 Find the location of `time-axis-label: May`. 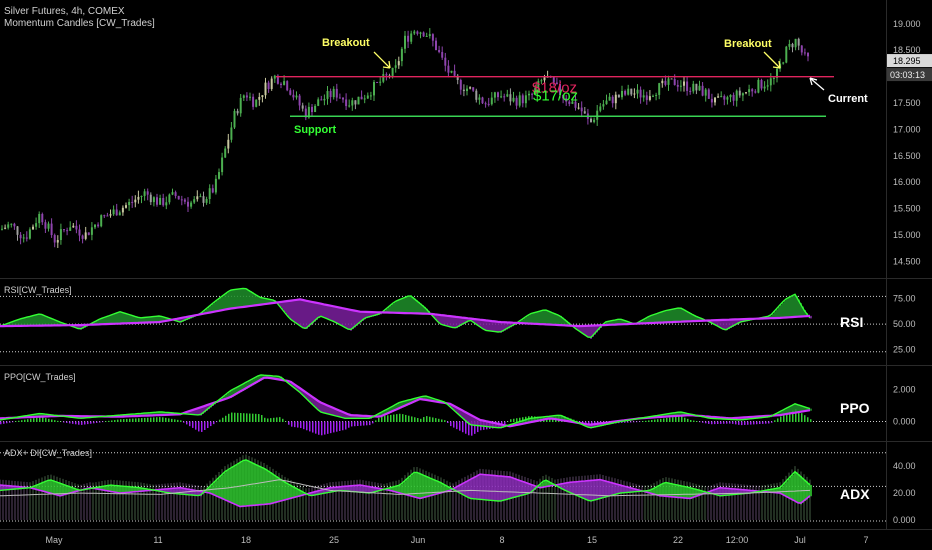

time-axis-label: May is located at coordinates (54, 540).